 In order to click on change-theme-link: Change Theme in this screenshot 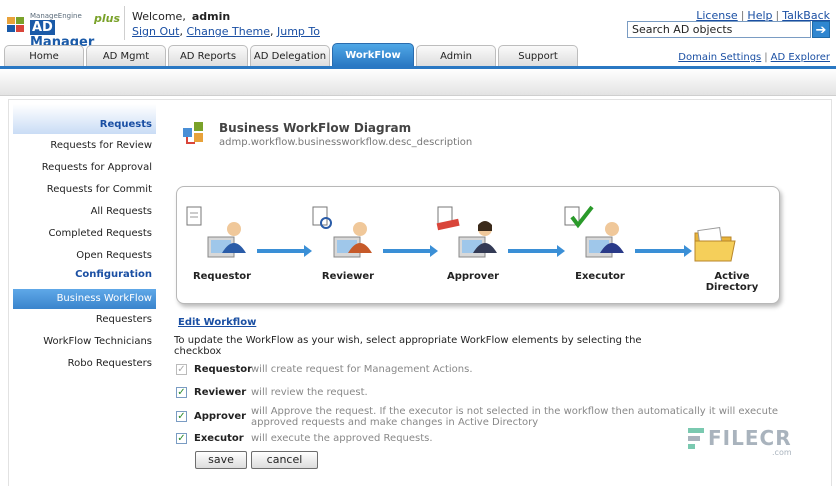, I will do `click(228, 31)`.